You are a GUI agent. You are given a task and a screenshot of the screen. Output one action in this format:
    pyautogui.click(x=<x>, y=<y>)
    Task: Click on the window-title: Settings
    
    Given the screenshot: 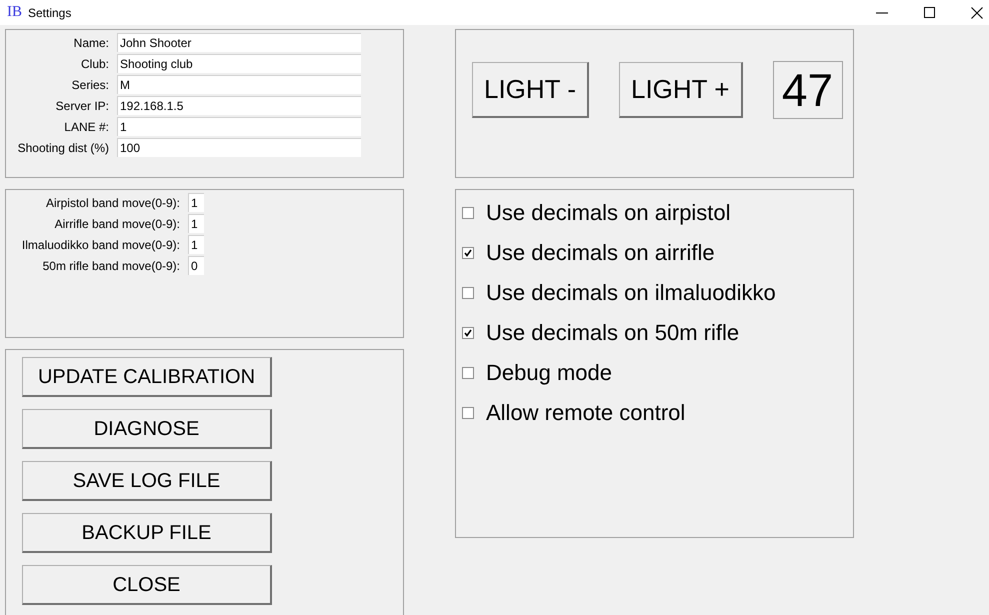 What is the action you would take?
    pyautogui.click(x=50, y=13)
    